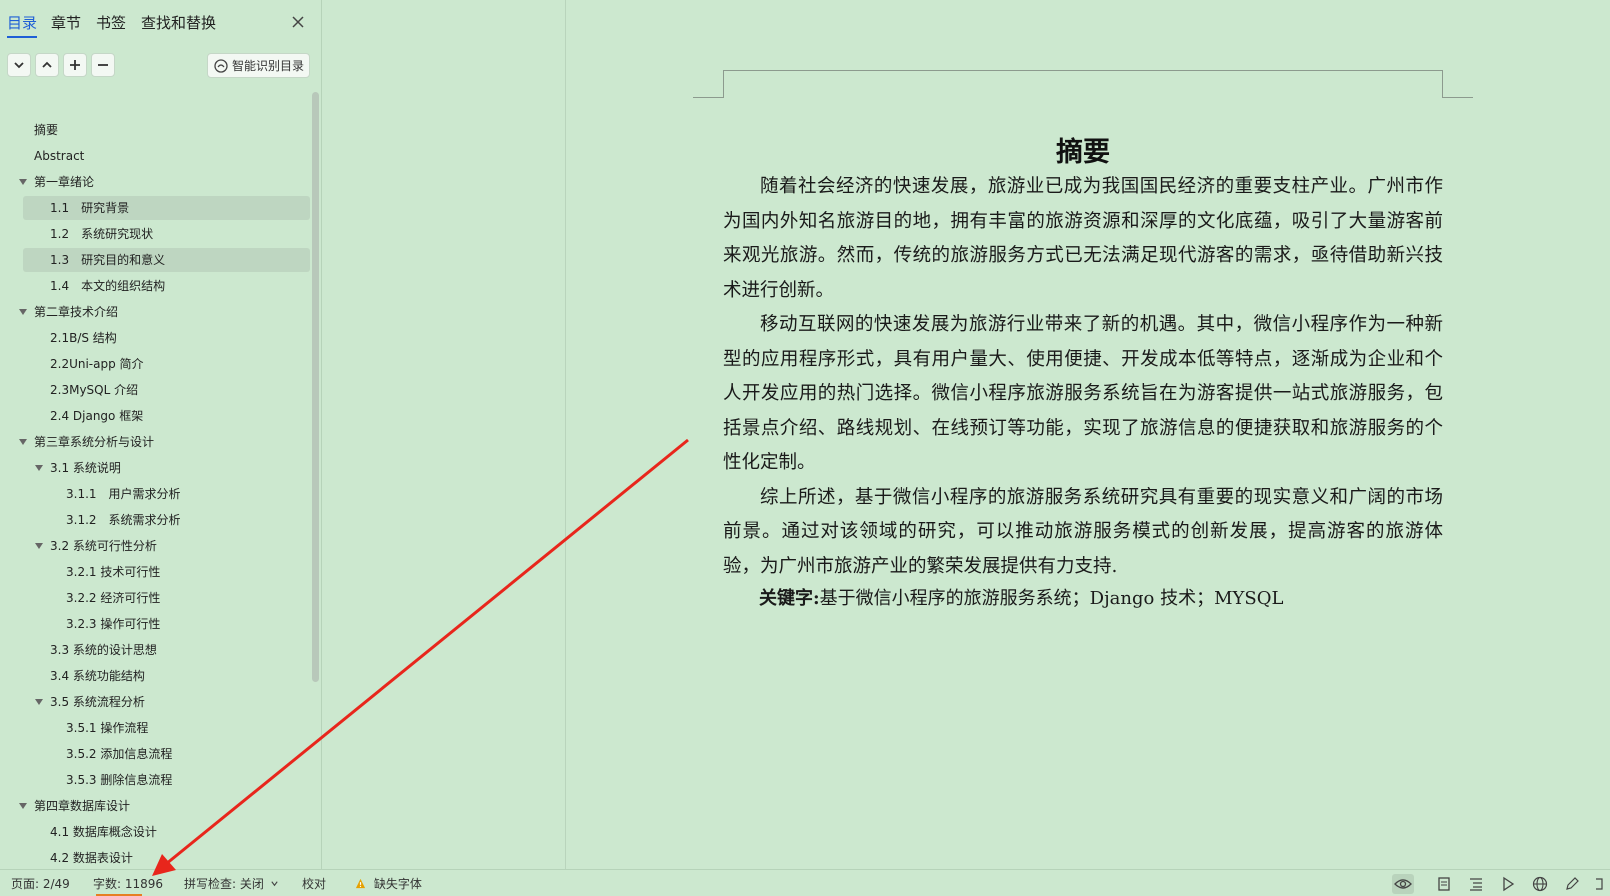 This screenshot has width=1610, height=896. I want to click on missing-font-button: 缺失字体, so click(388, 883).